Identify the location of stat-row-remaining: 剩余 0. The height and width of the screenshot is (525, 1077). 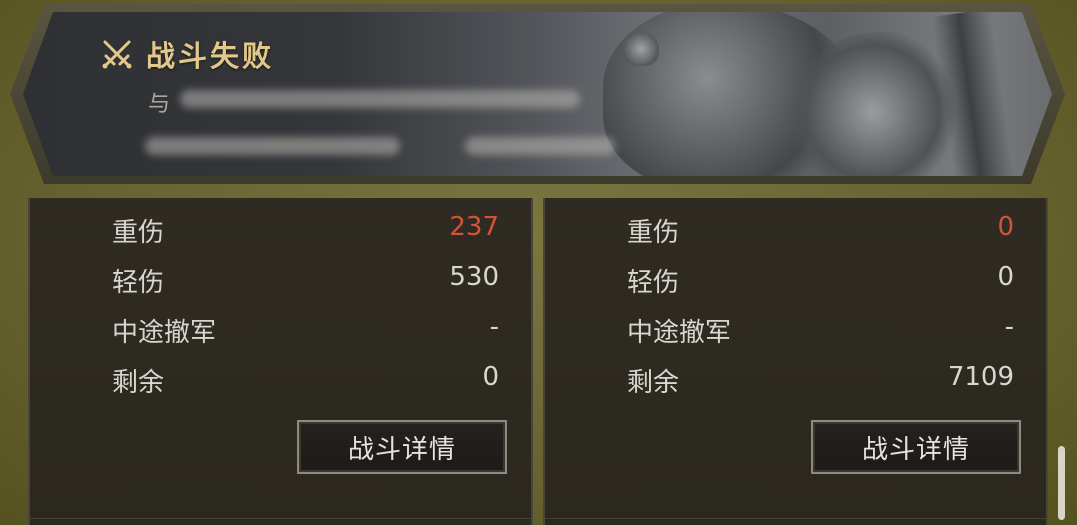
(280, 382).